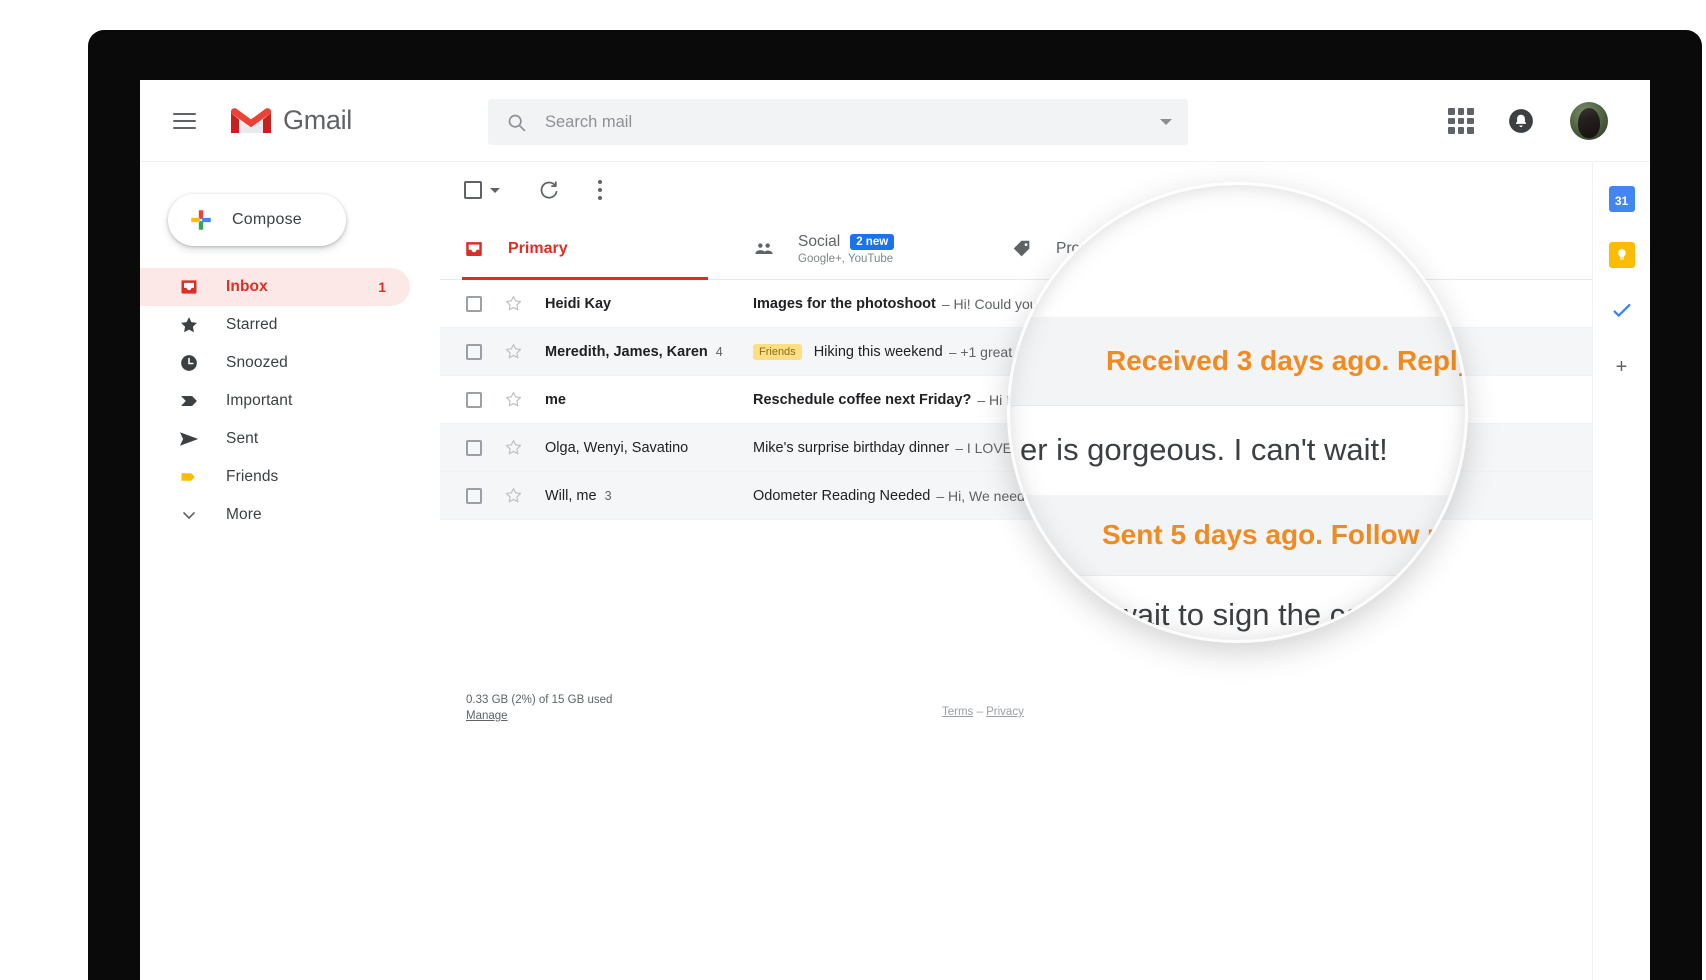  Describe the element at coordinates (957, 712) in the screenshot. I see `terms-link: Terms` at that location.